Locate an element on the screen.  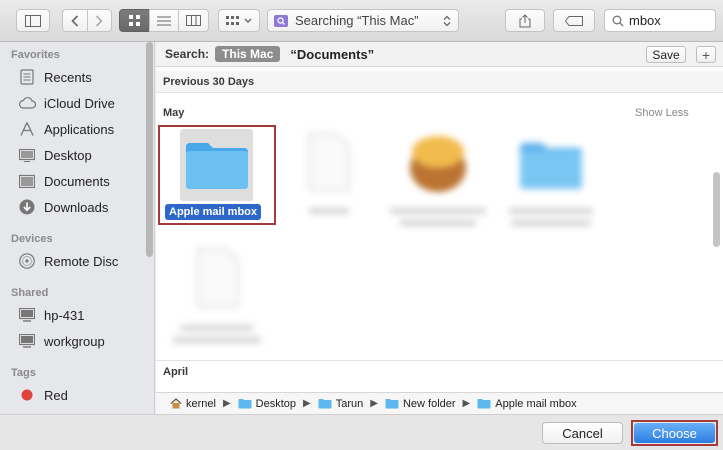
sidebar-item-hp-431: hp-431 is located at coordinates (51, 315).